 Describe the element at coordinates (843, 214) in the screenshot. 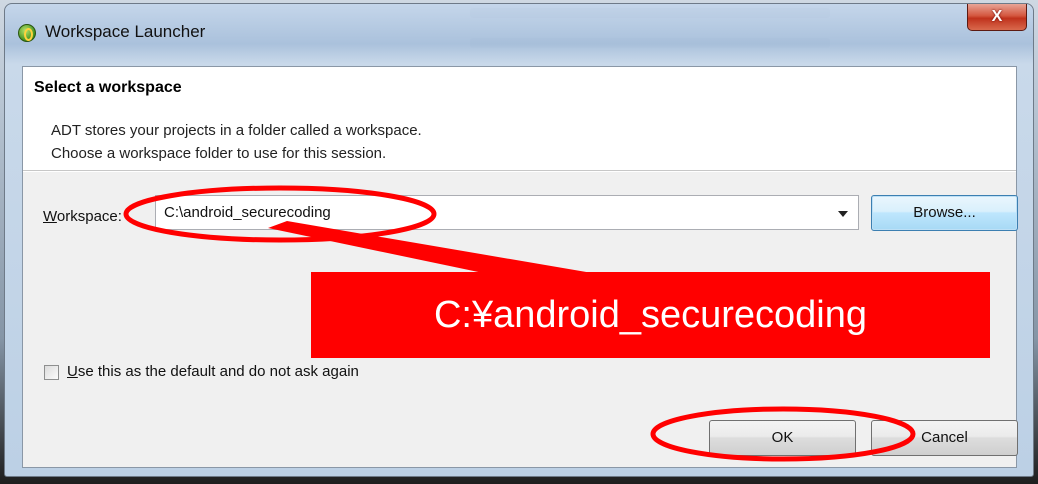

I see `chevron-down-icon` at that location.